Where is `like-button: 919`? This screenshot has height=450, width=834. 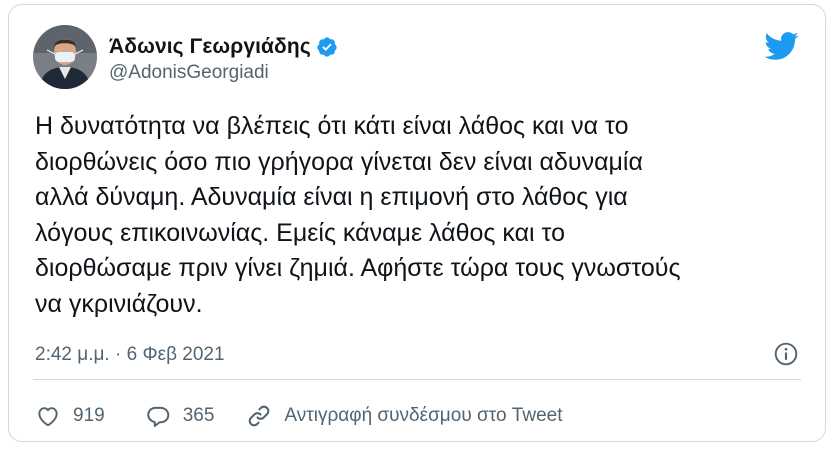
like-button: 919 is located at coordinates (70, 416).